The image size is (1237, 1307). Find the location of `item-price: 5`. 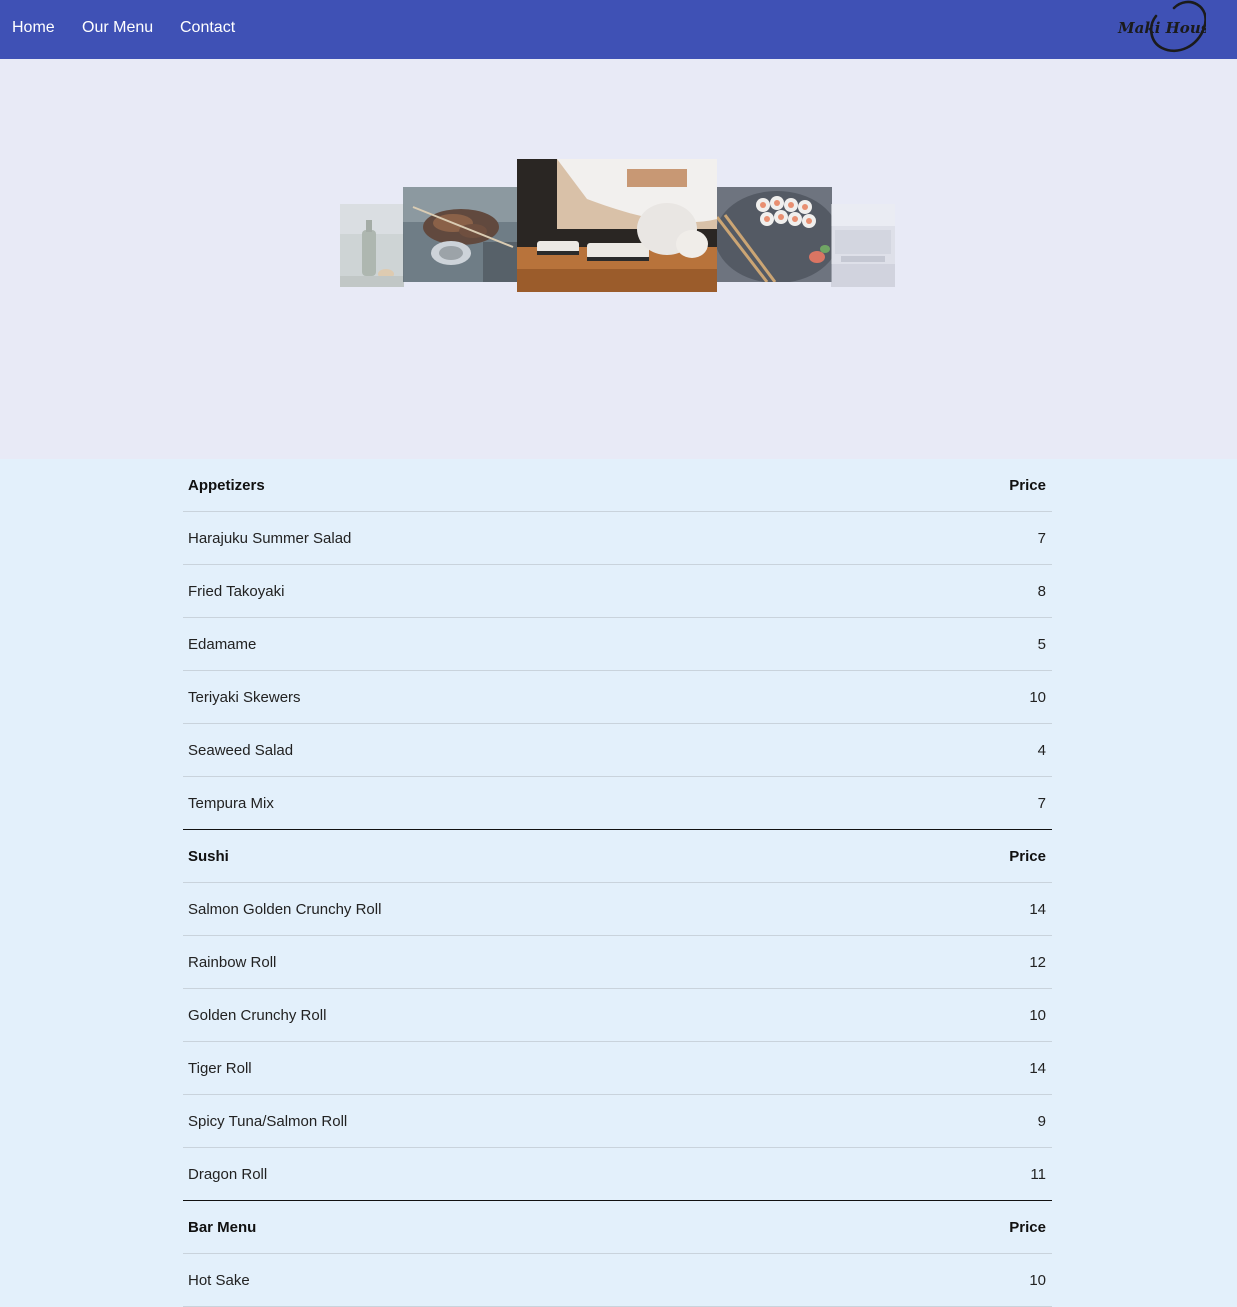

item-price: 5 is located at coordinates (1041, 644).